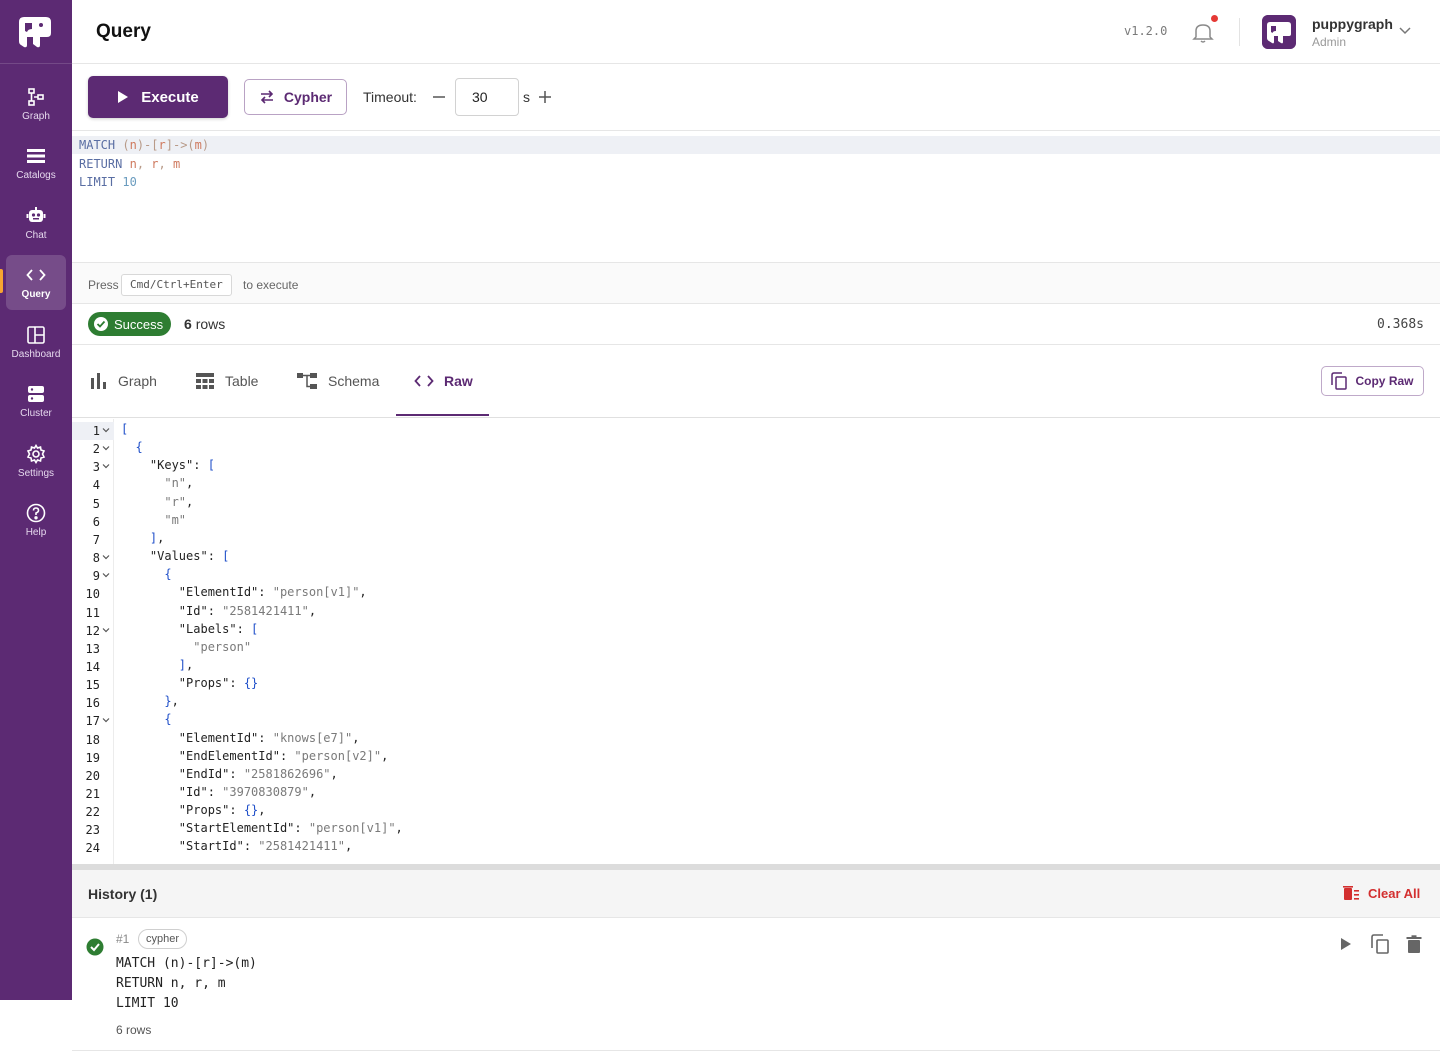 The image size is (1440, 1051). I want to click on language-toggle-button: Cypher, so click(295, 97).